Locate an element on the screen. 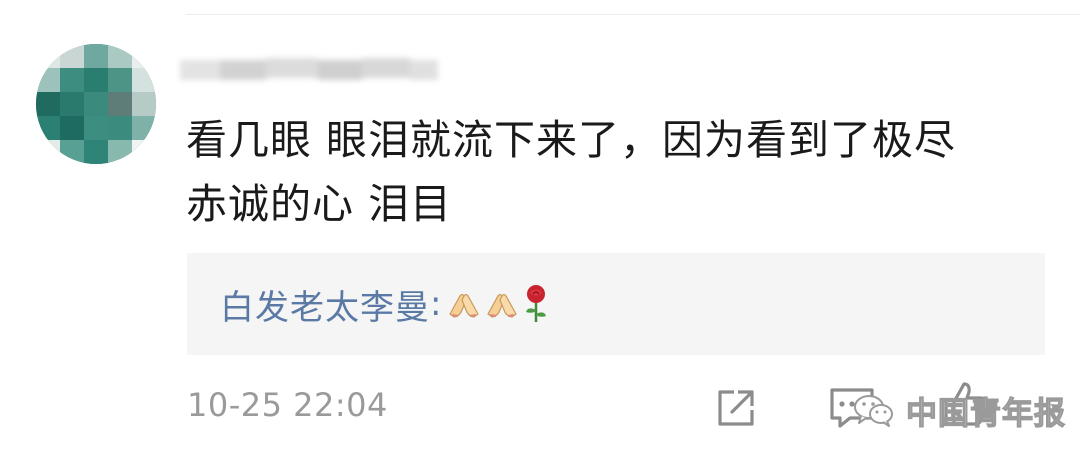  watermark: 中国青年报 is located at coordinates (959, 410).